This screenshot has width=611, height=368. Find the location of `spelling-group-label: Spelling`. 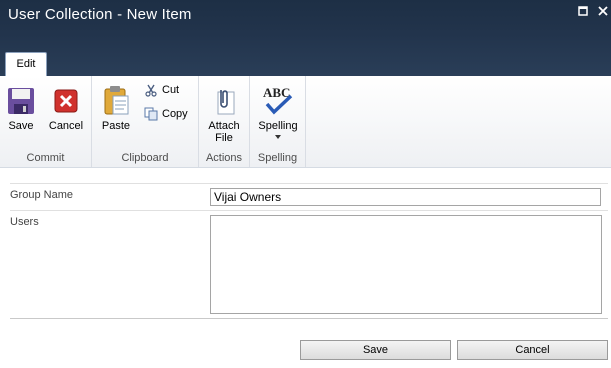

spelling-group-label: Spelling is located at coordinates (277, 158).